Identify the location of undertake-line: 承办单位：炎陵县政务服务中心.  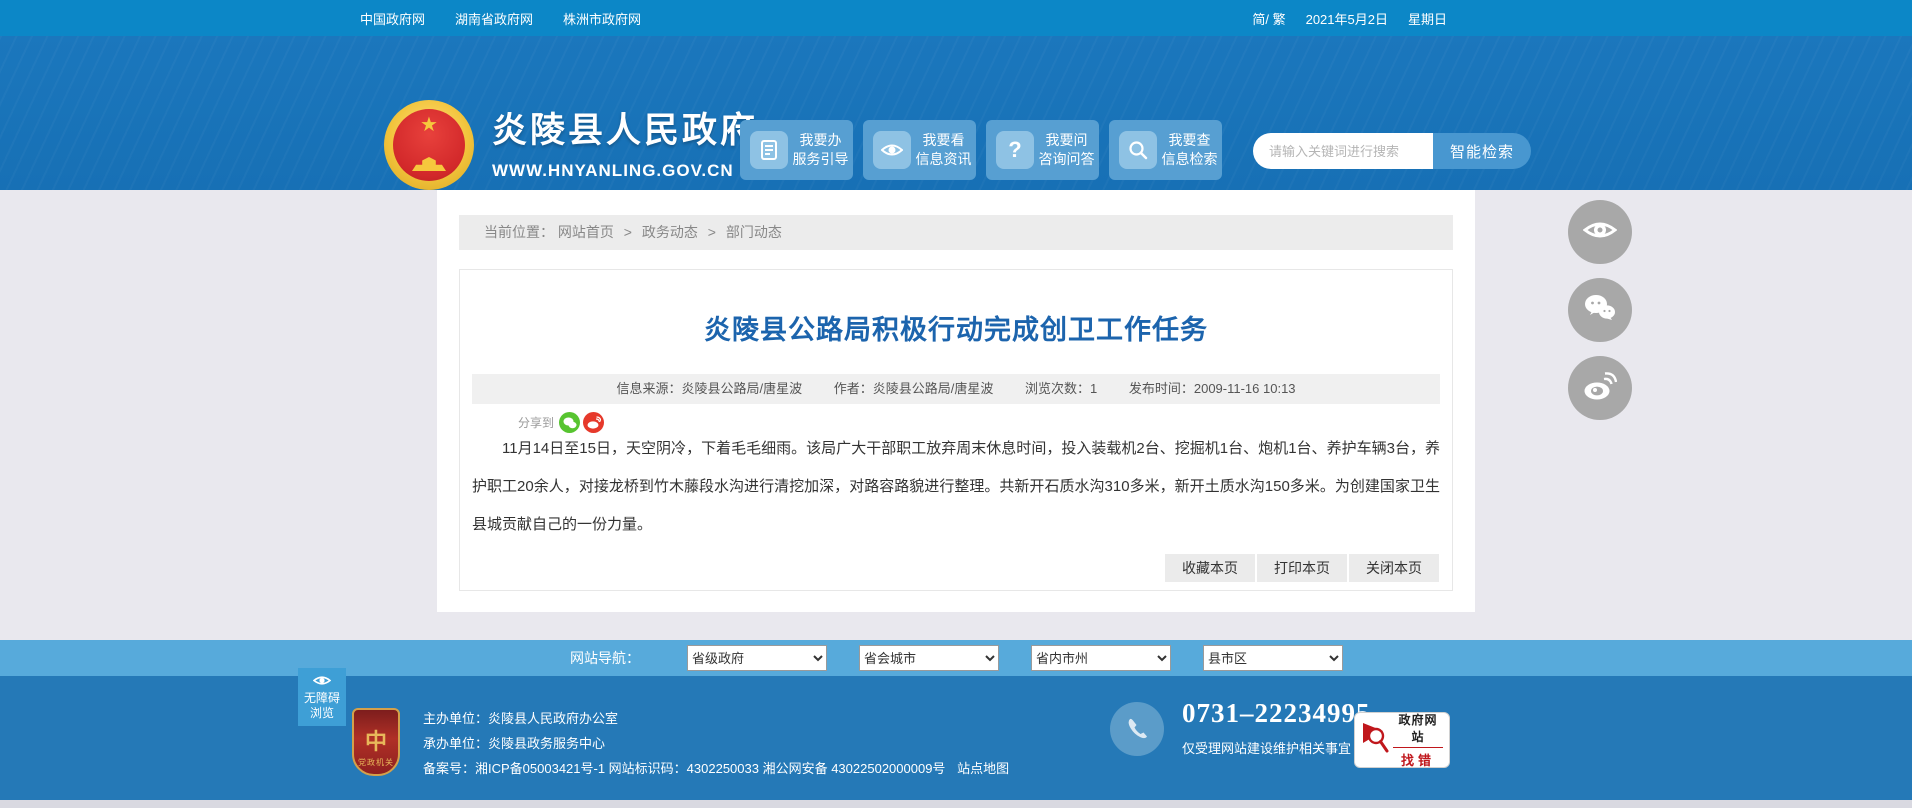
(514, 743).